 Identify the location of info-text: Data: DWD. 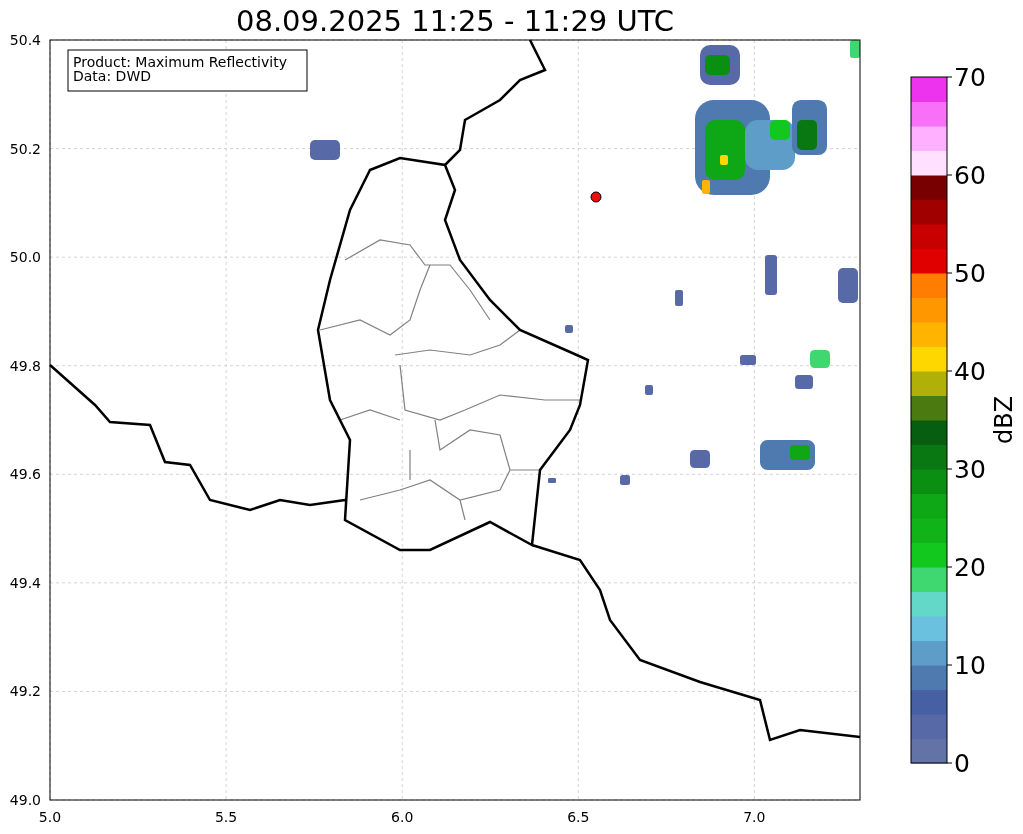
(112, 76).